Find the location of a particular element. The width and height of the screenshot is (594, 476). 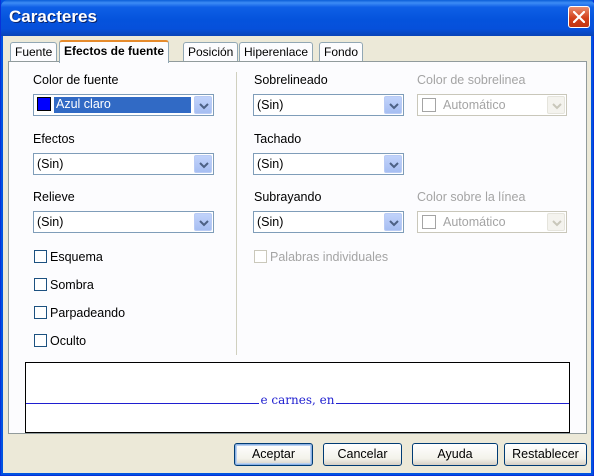

overline-value: (Sin) is located at coordinates (270, 105).